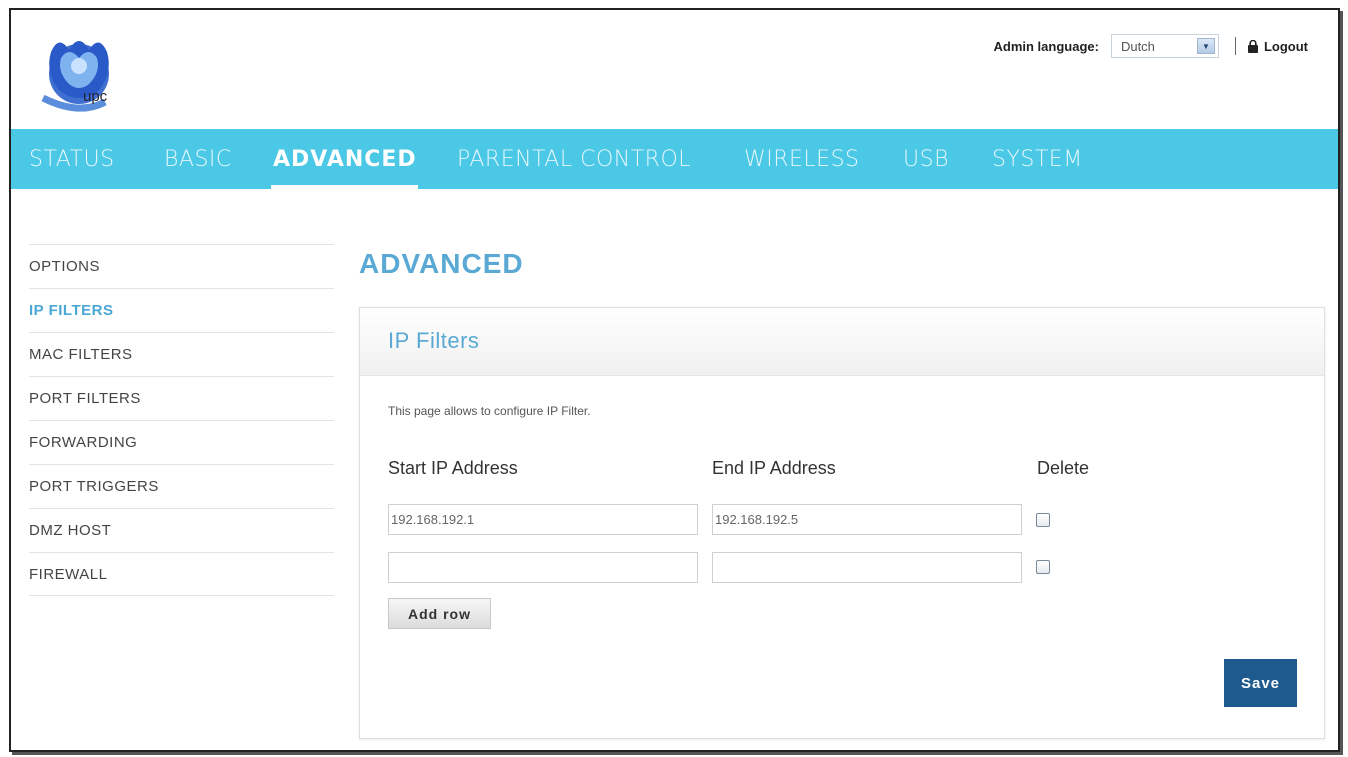 The height and width of the screenshot is (757, 1348). I want to click on add-row-button: Add row, so click(439, 613).